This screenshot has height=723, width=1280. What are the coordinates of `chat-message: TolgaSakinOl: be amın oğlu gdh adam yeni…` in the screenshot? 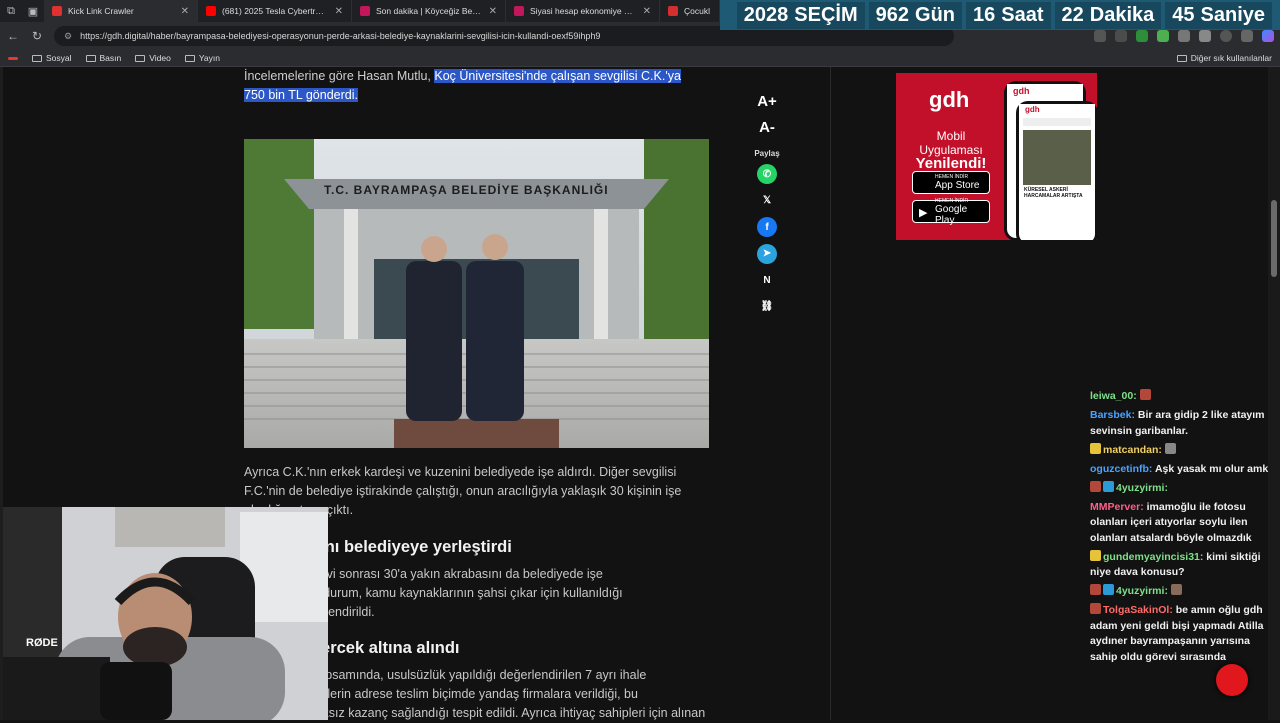 It's located at (1180, 634).